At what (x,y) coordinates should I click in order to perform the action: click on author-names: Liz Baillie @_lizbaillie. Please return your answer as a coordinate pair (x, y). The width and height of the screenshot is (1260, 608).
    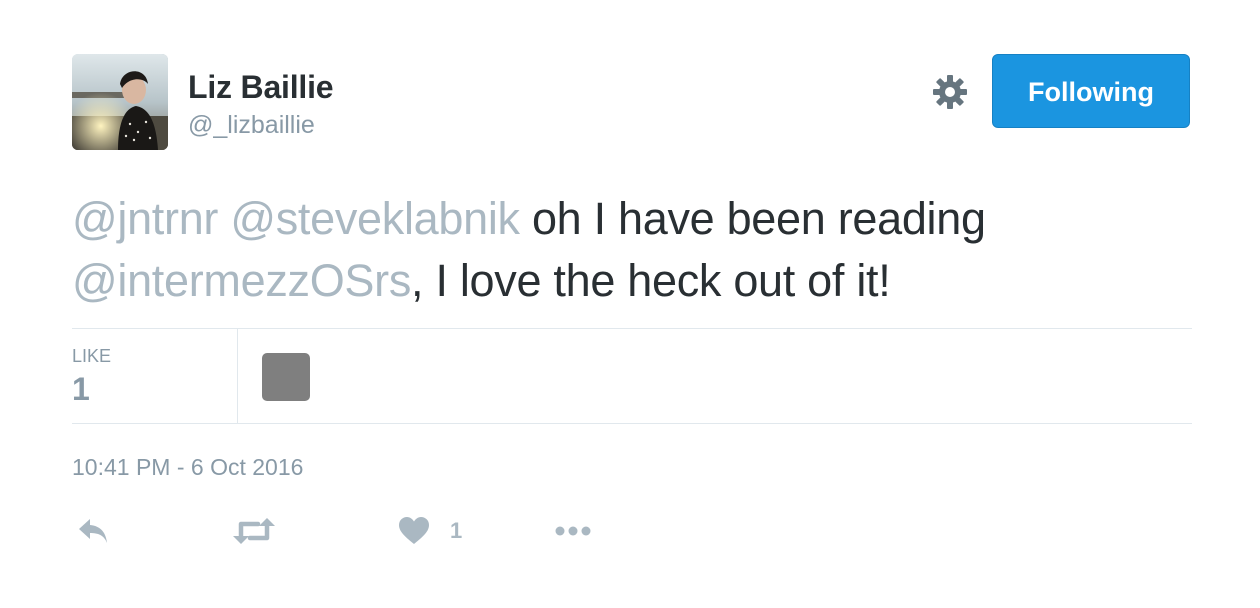
    Looking at the image, I should click on (261, 104).